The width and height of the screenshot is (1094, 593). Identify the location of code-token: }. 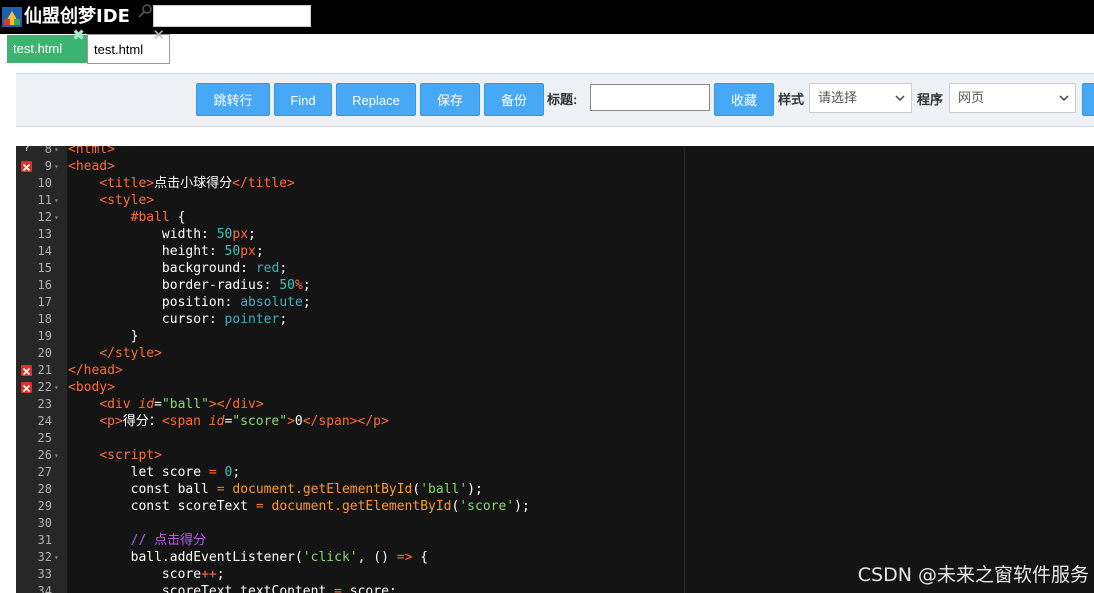
(103, 336).